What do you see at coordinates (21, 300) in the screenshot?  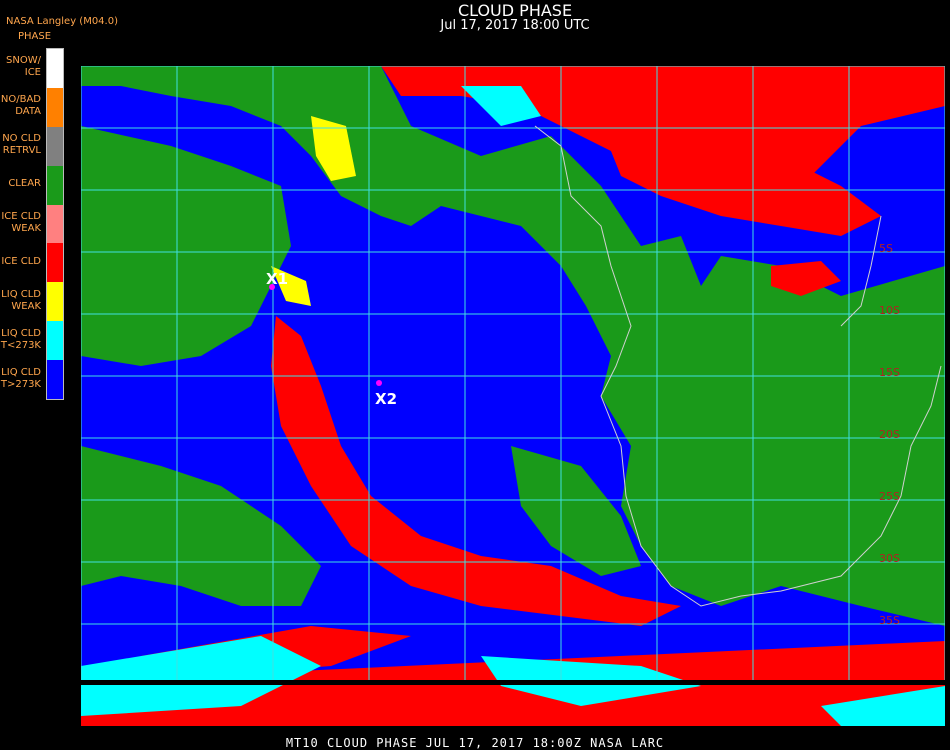 I see `legend-label: LIQ CLD WEAK` at bounding box center [21, 300].